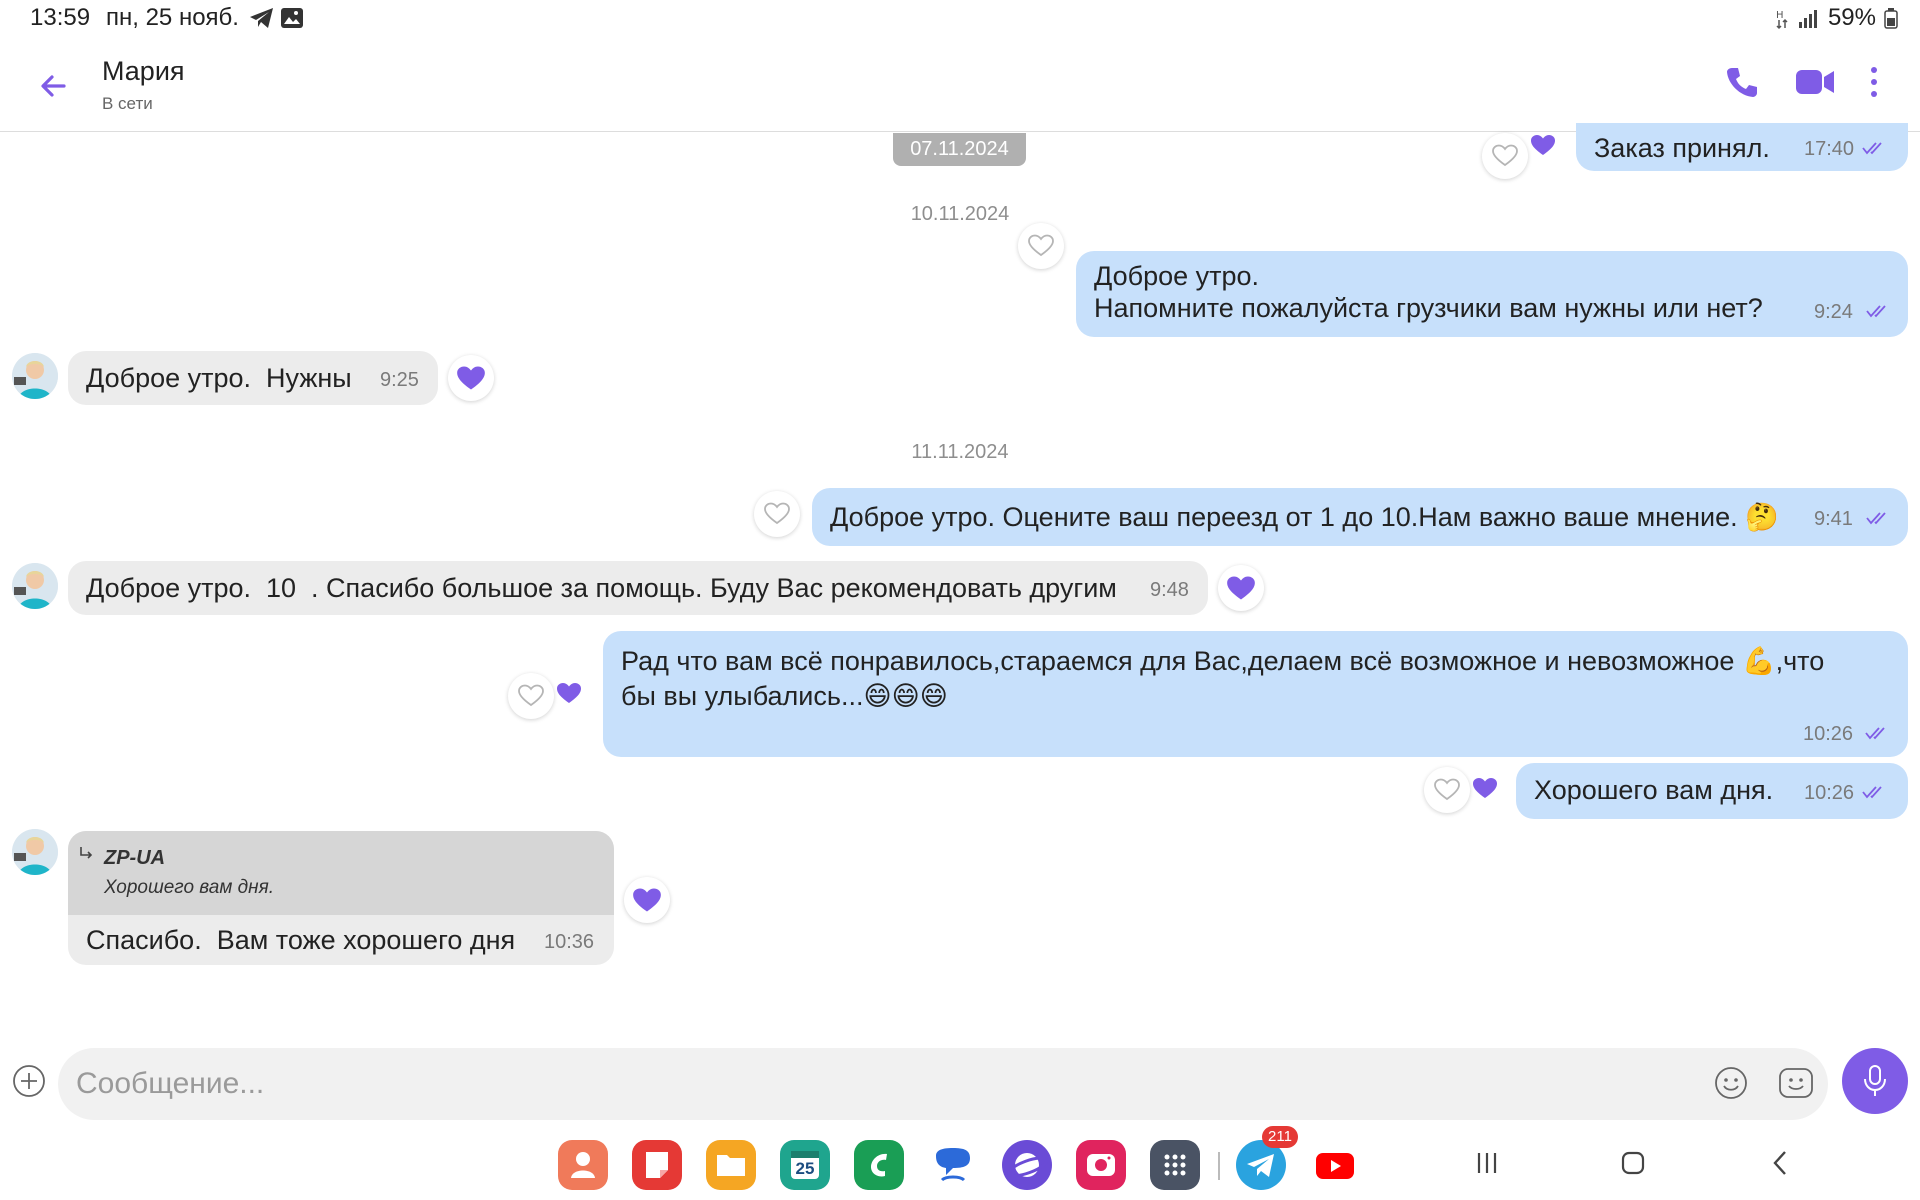 Image resolution: width=1920 pixels, height=1200 pixels. What do you see at coordinates (1633, 1163) in the screenshot?
I see `home-icon` at bounding box center [1633, 1163].